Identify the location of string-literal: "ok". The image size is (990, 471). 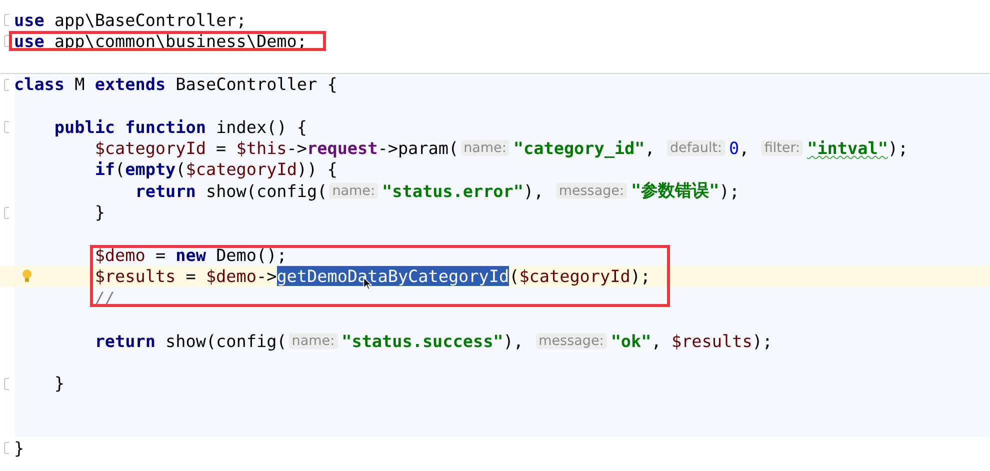
(631, 340).